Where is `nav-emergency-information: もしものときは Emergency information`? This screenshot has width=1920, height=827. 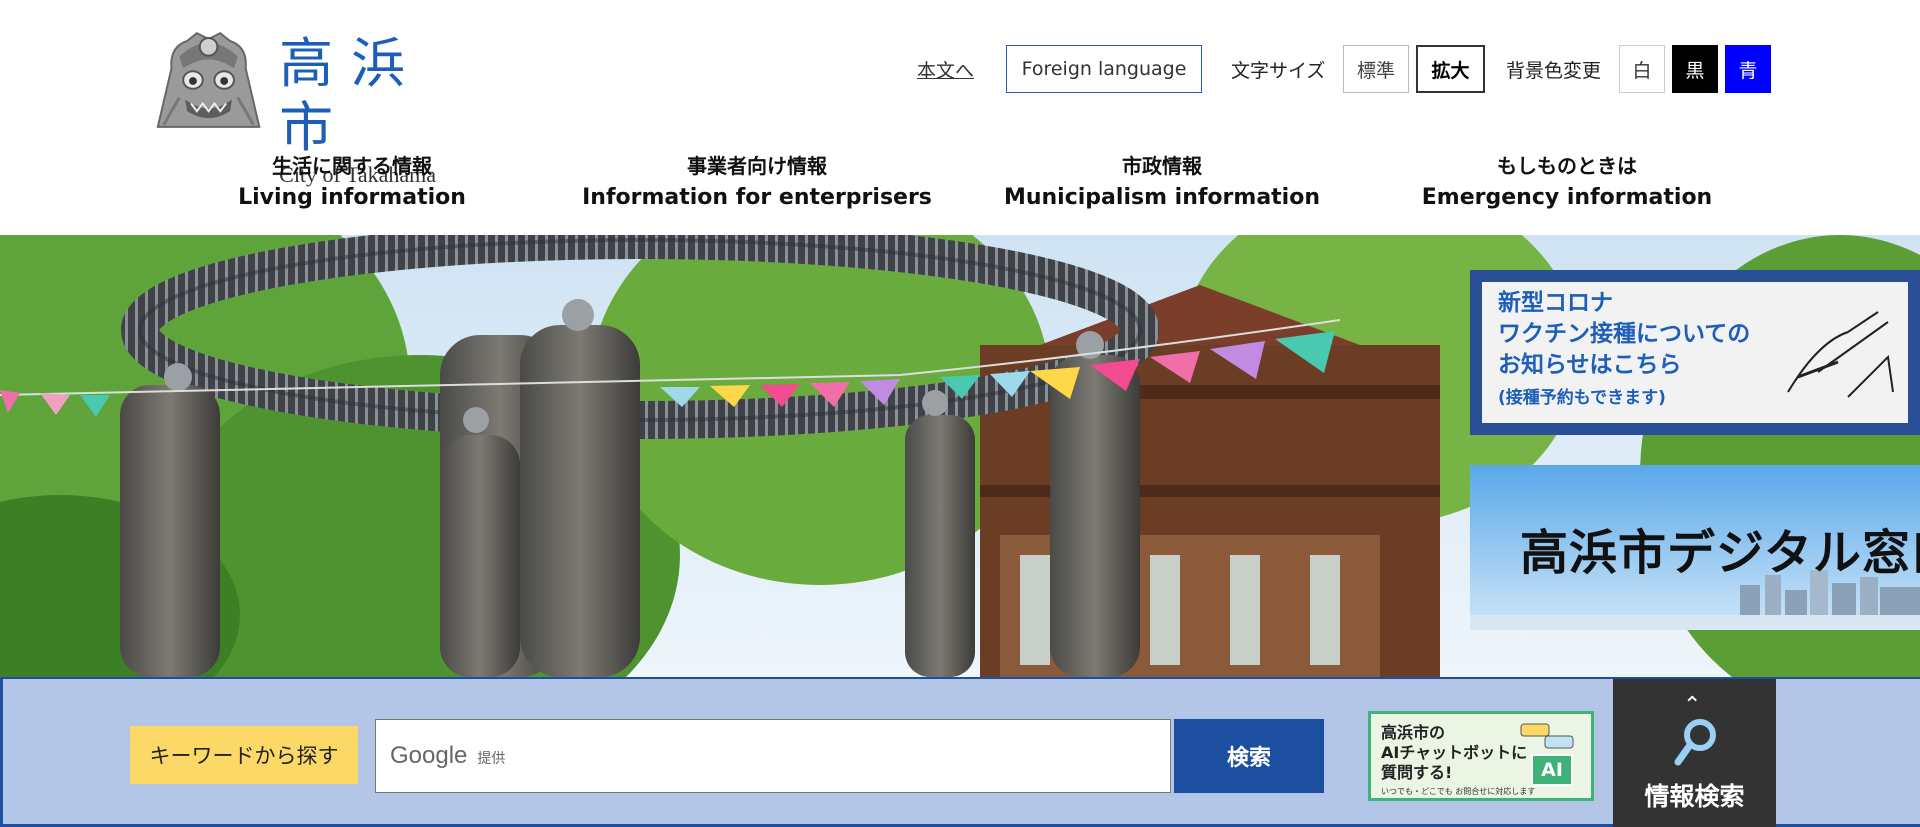 nav-emergency-information: もしものときは Emergency information is located at coordinates (1567, 182).